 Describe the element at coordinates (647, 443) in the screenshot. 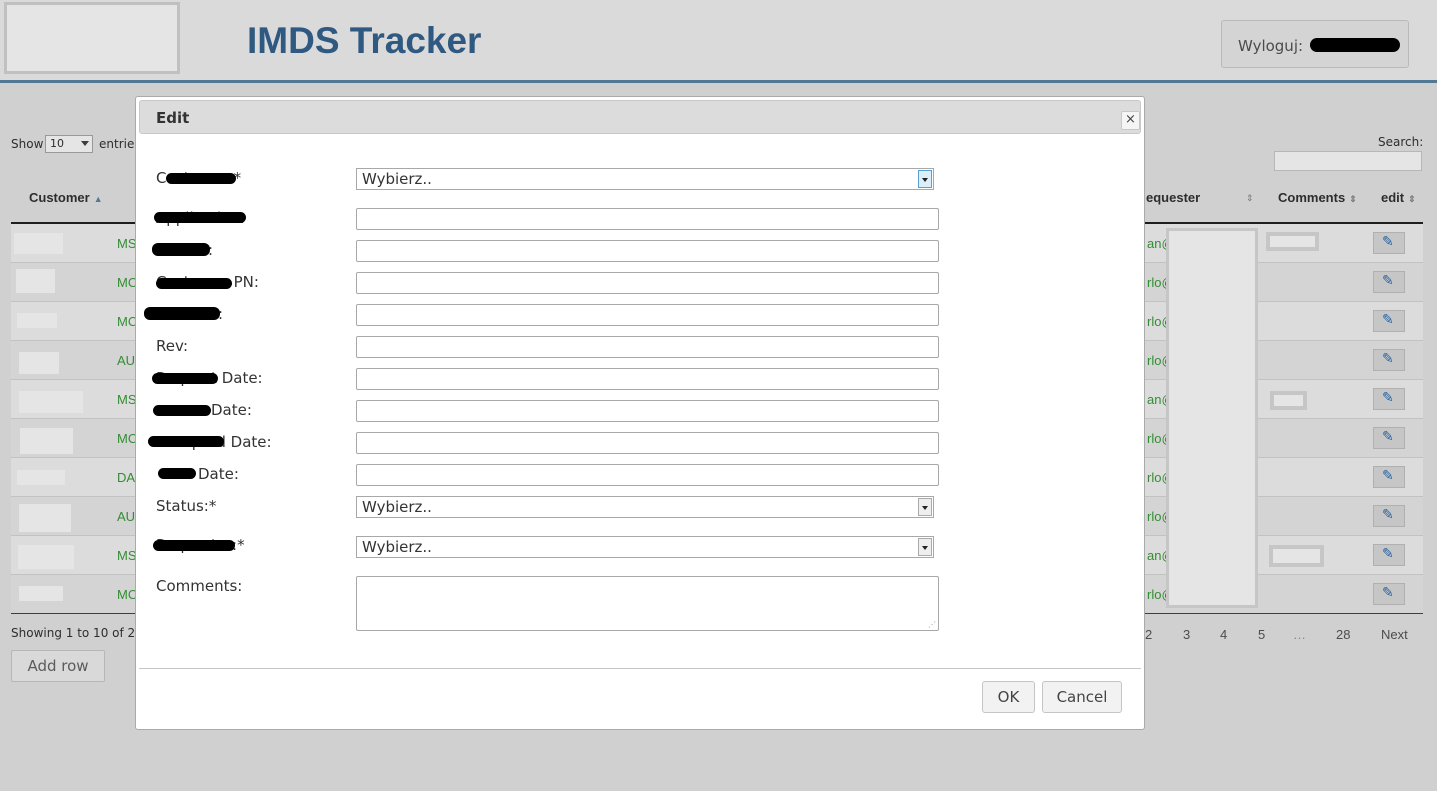

I see `accepted-date-field` at that location.